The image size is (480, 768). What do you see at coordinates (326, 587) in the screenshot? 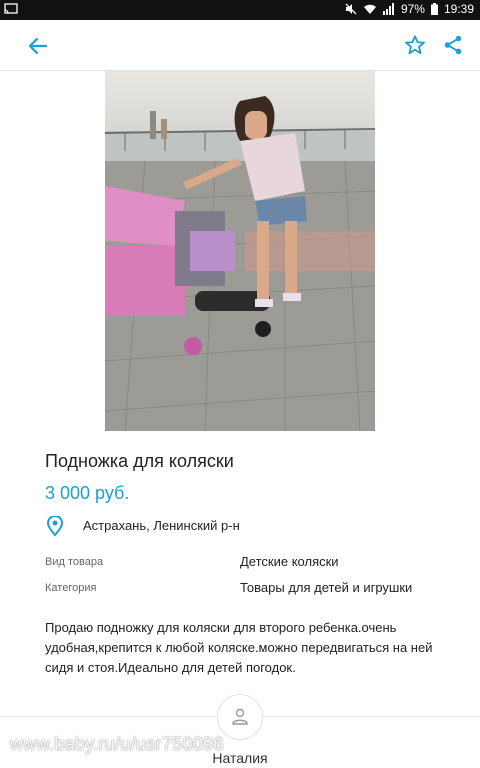
I see `property-value-category: Товары для детей и игрушки` at bounding box center [326, 587].